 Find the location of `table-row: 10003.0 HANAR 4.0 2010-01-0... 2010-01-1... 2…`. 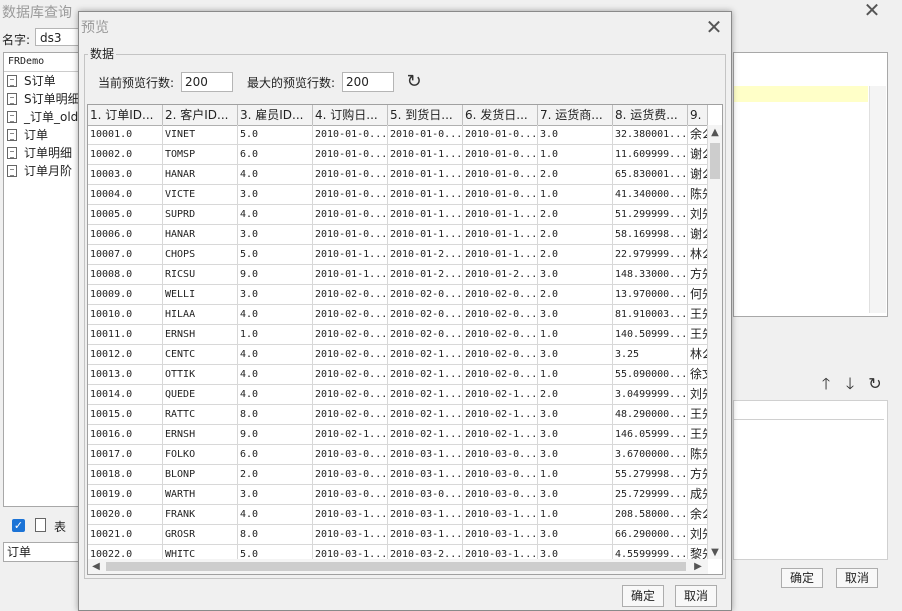

table-row: 10003.0 HANAR 4.0 2010-01-0... 2010-01-1... 2… is located at coordinates (398, 175).